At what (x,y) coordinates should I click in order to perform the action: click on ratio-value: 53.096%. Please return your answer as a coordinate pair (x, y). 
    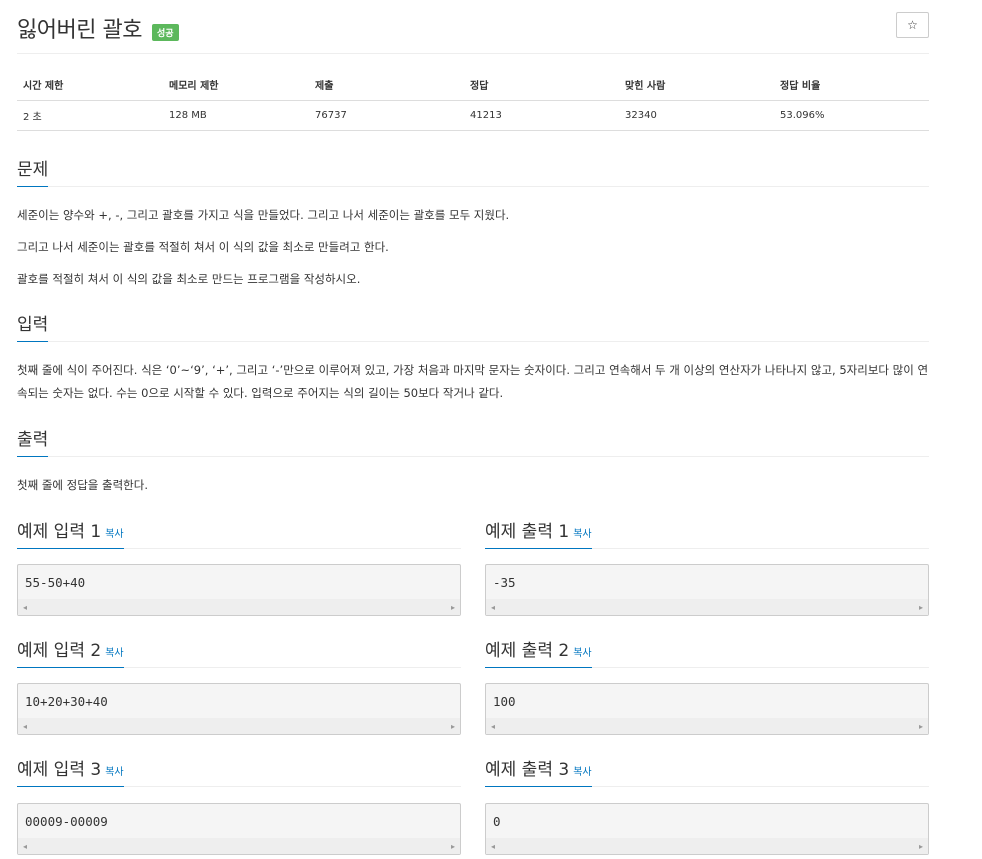
    Looking at the image, I should click on (851, 115).